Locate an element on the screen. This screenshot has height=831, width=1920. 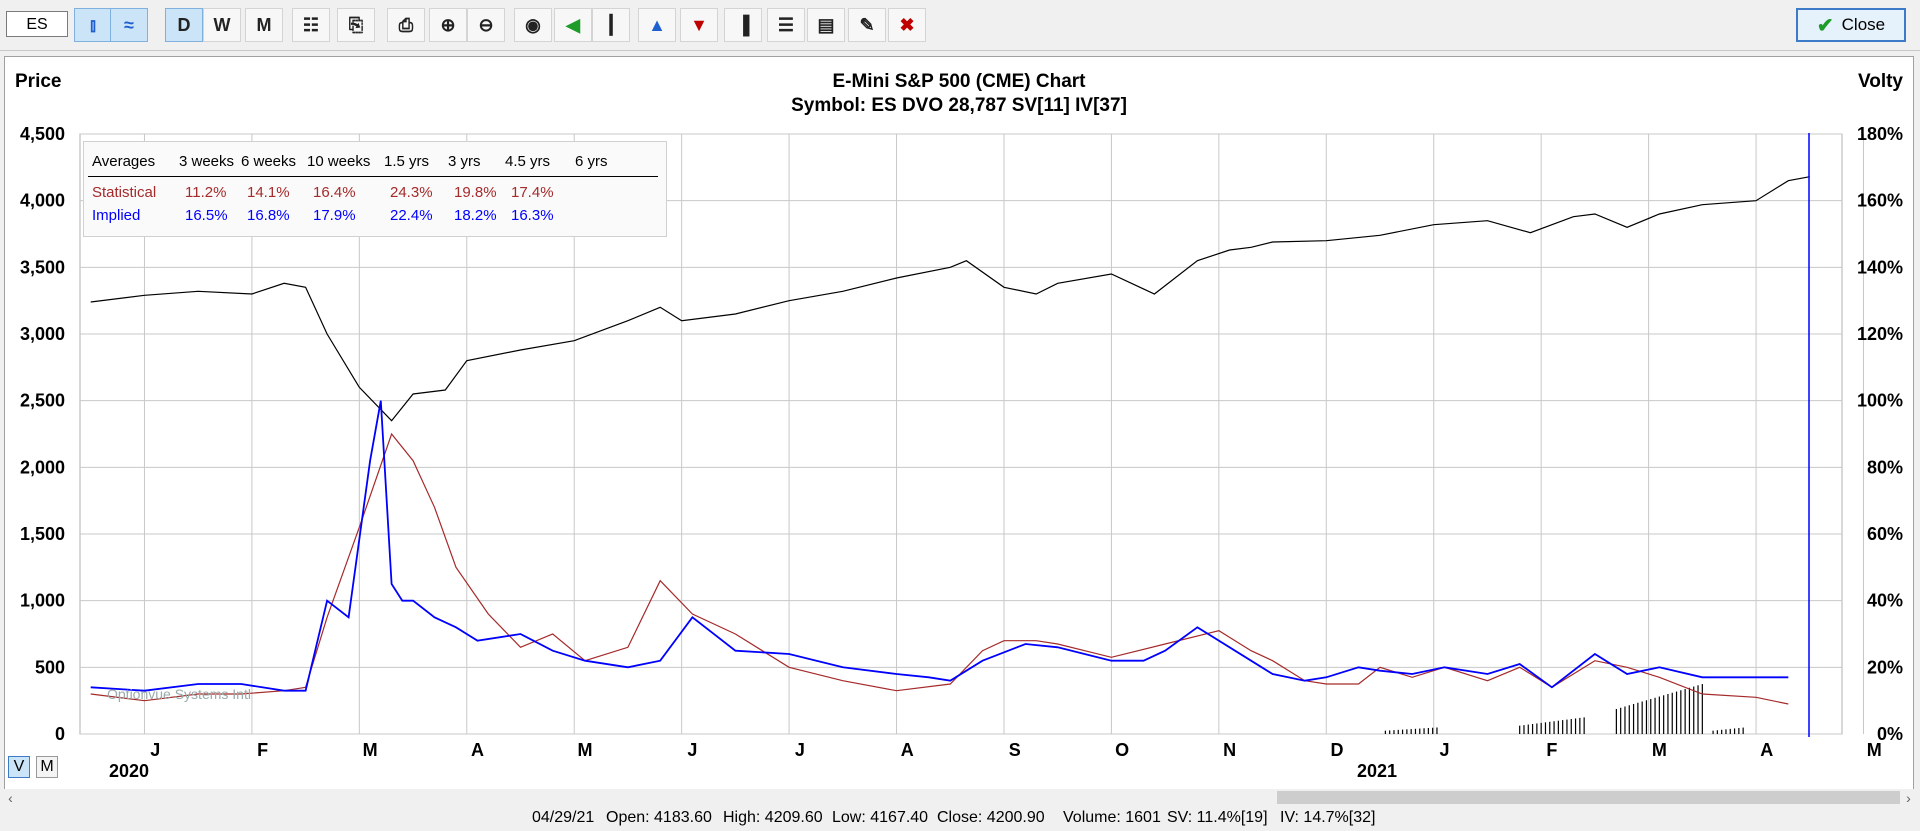
scroll-right-icon: › is located at coordinates (1908, 797).